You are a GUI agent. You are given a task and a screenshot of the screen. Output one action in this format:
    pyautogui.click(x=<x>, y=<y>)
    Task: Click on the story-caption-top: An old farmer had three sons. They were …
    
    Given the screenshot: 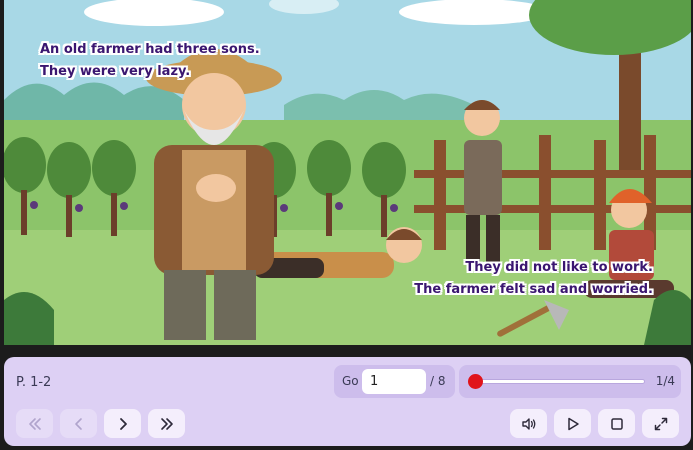 What is the action you would take?
    pyautogui.click(x=150, y=61)
    